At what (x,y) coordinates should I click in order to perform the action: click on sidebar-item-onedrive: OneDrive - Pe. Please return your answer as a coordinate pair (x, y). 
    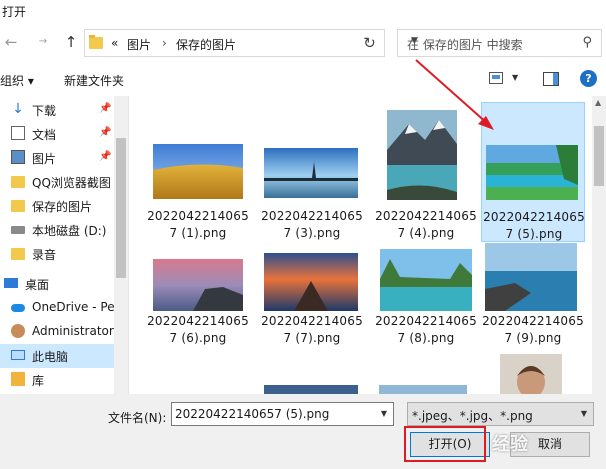
    Looking at the image, I should click on (57, 308).